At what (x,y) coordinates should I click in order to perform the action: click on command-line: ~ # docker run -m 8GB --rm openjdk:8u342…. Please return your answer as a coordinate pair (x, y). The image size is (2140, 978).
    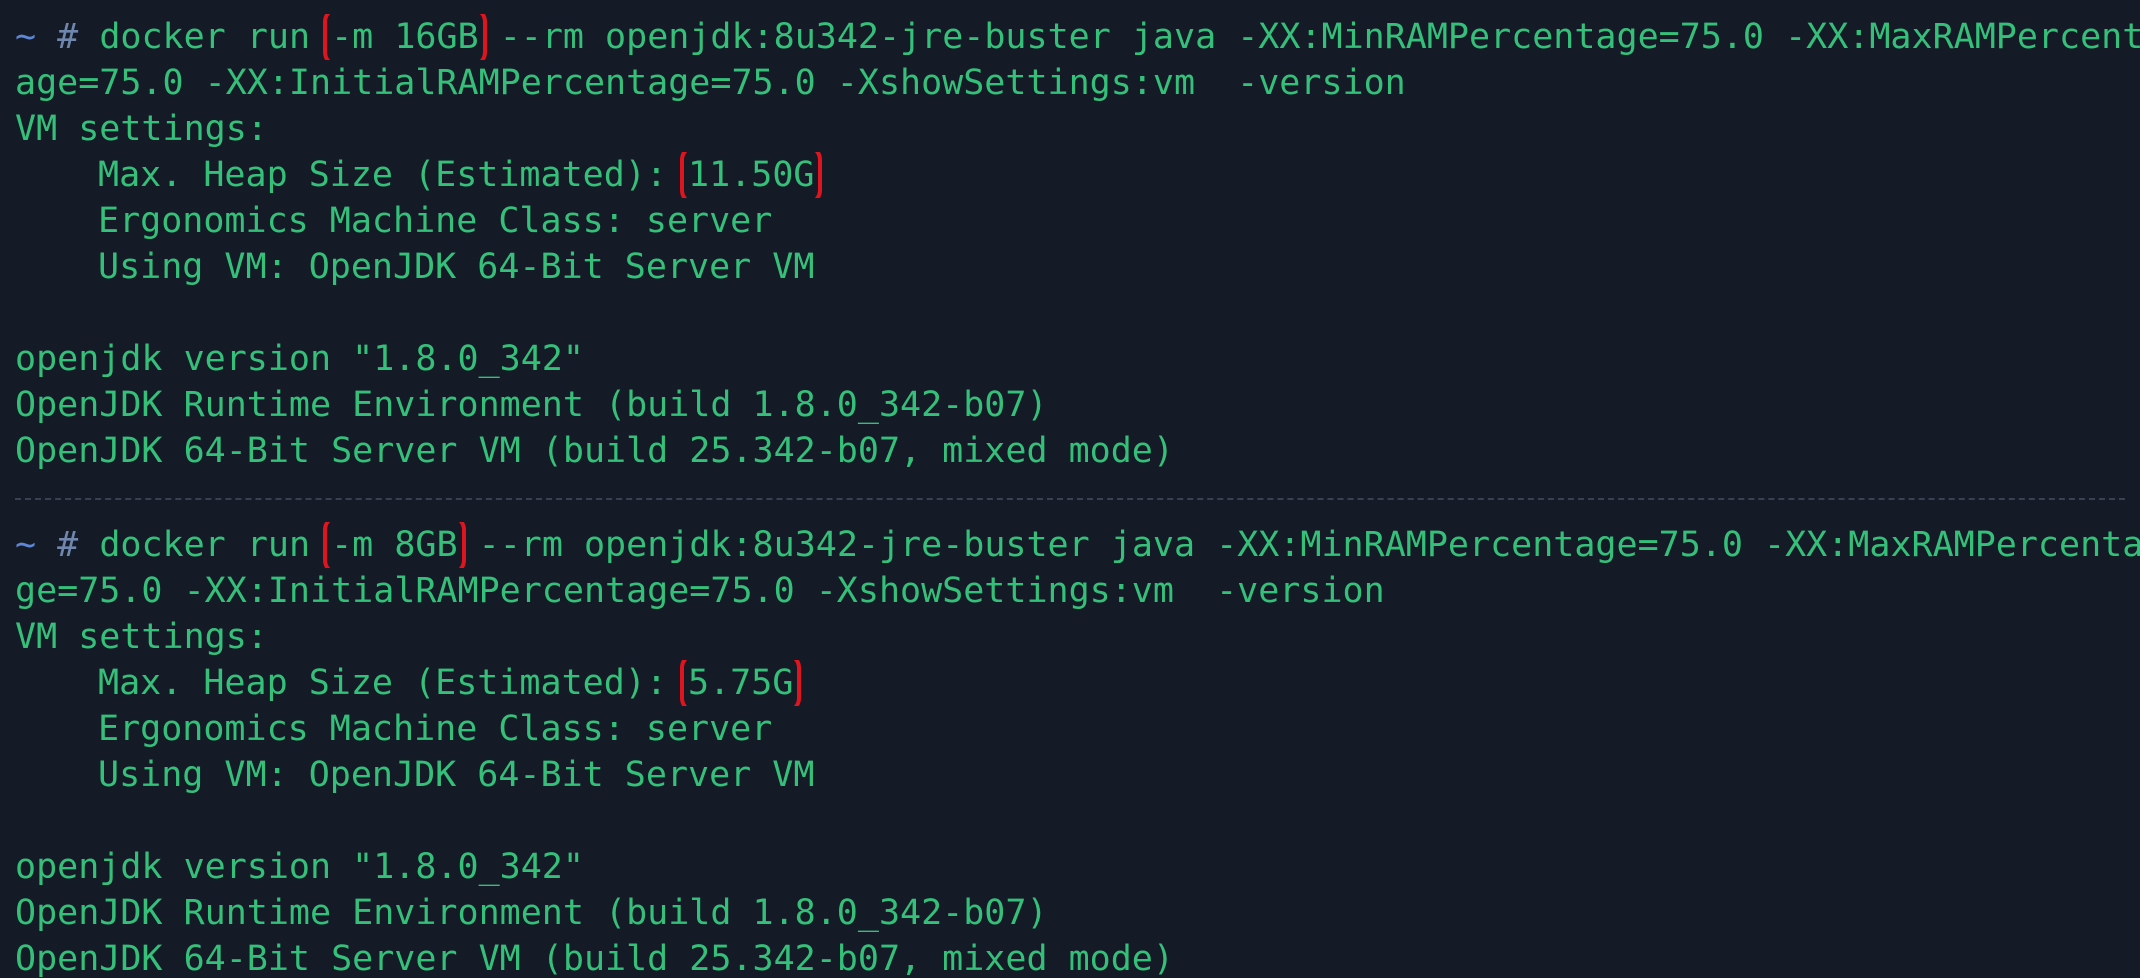
    Looking at the image, I should click on (1077, 545).